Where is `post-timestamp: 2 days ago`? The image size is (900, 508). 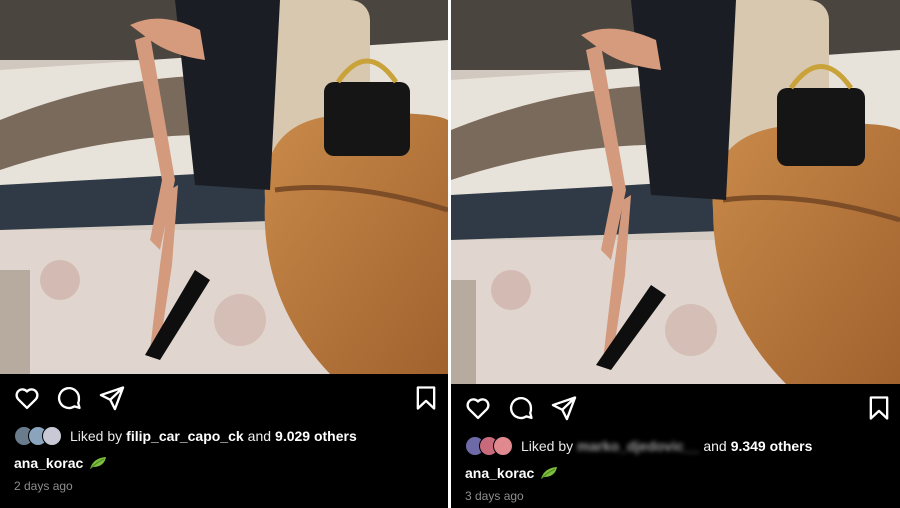
post-timestamp: 2 days ago is located at coordinates (43, 486).